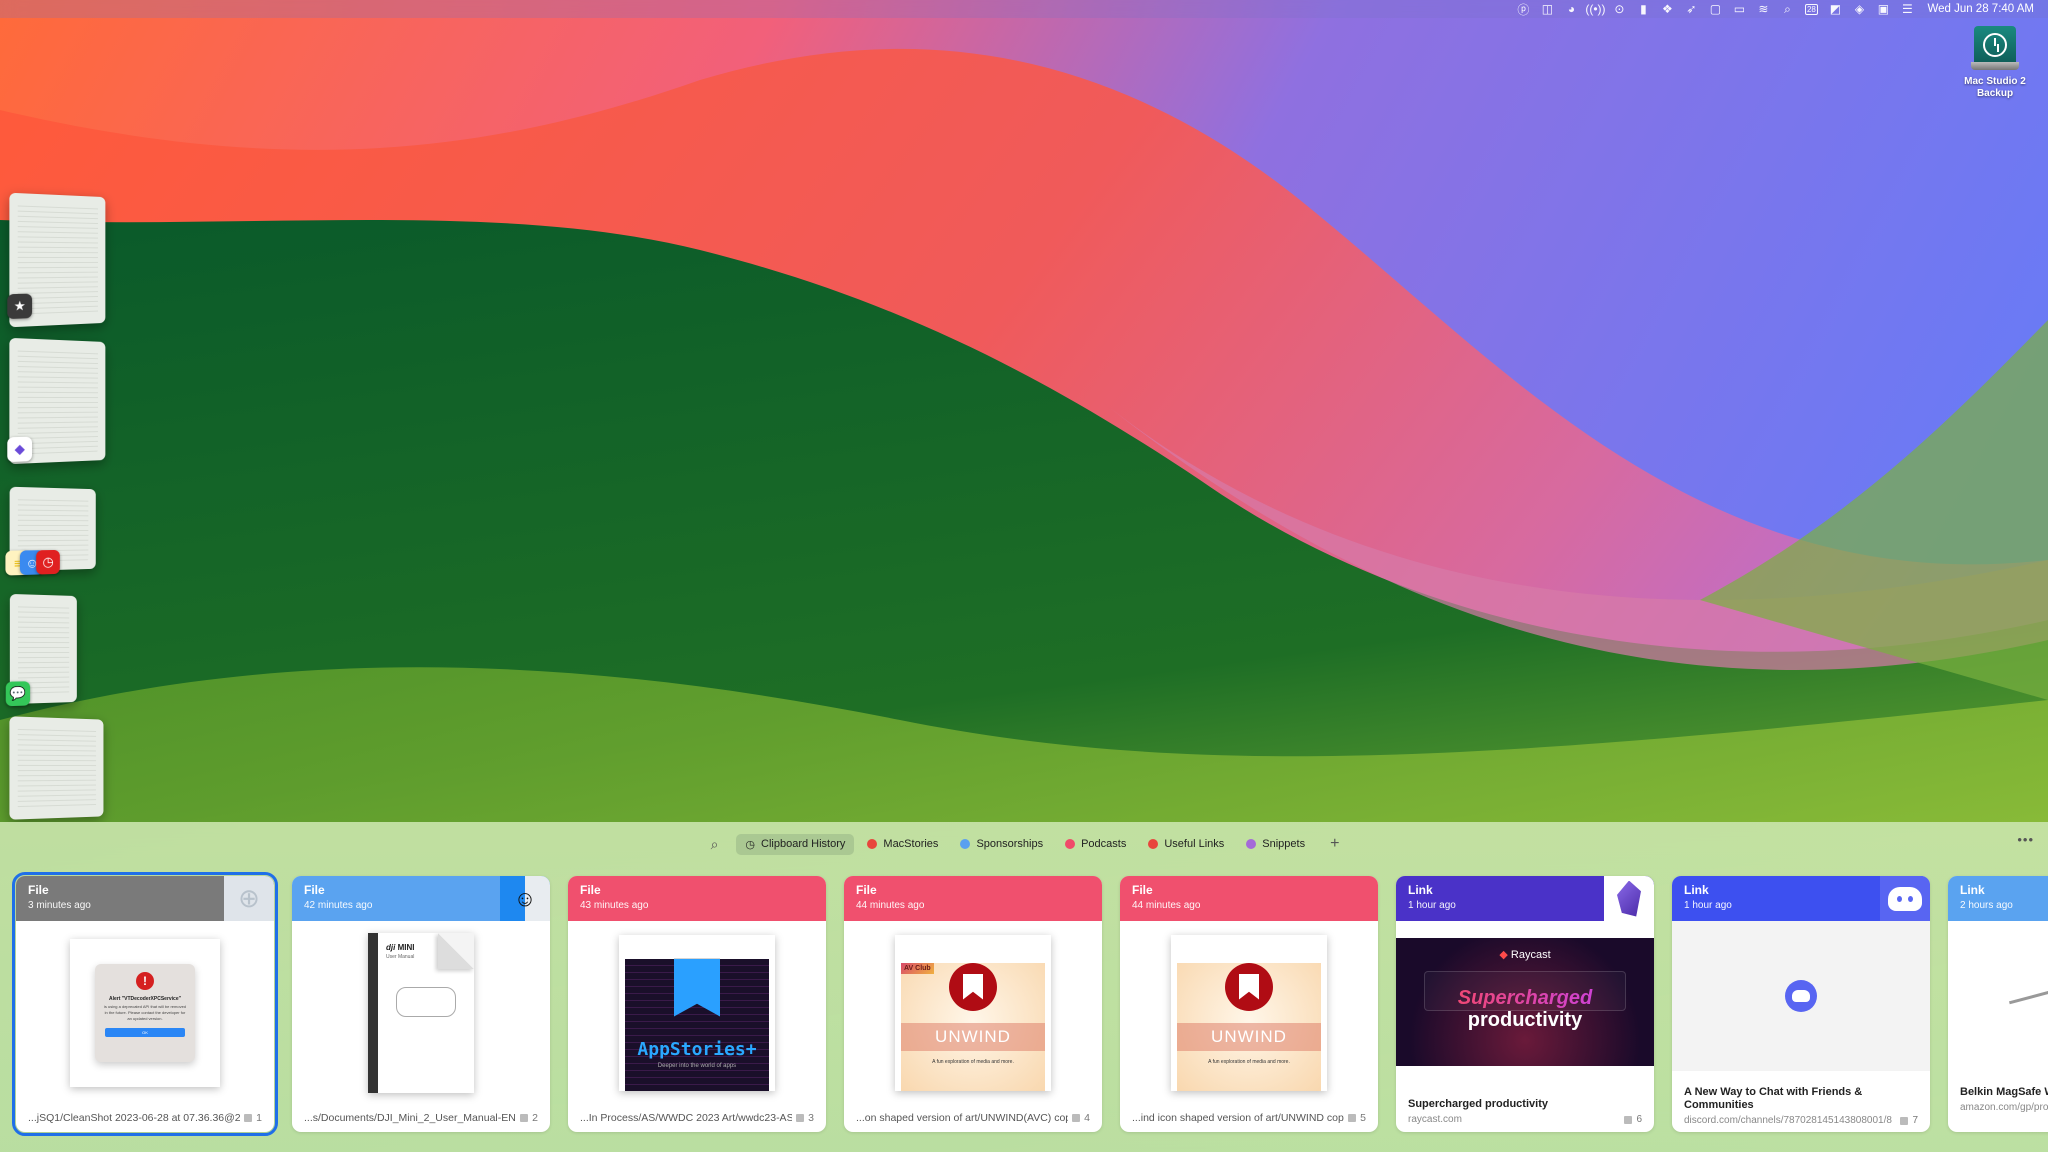 Image resolution: width=2048 pixels, height=1152 pixels. I want to click on appstories-bookmark-icon, so click(697, 987).